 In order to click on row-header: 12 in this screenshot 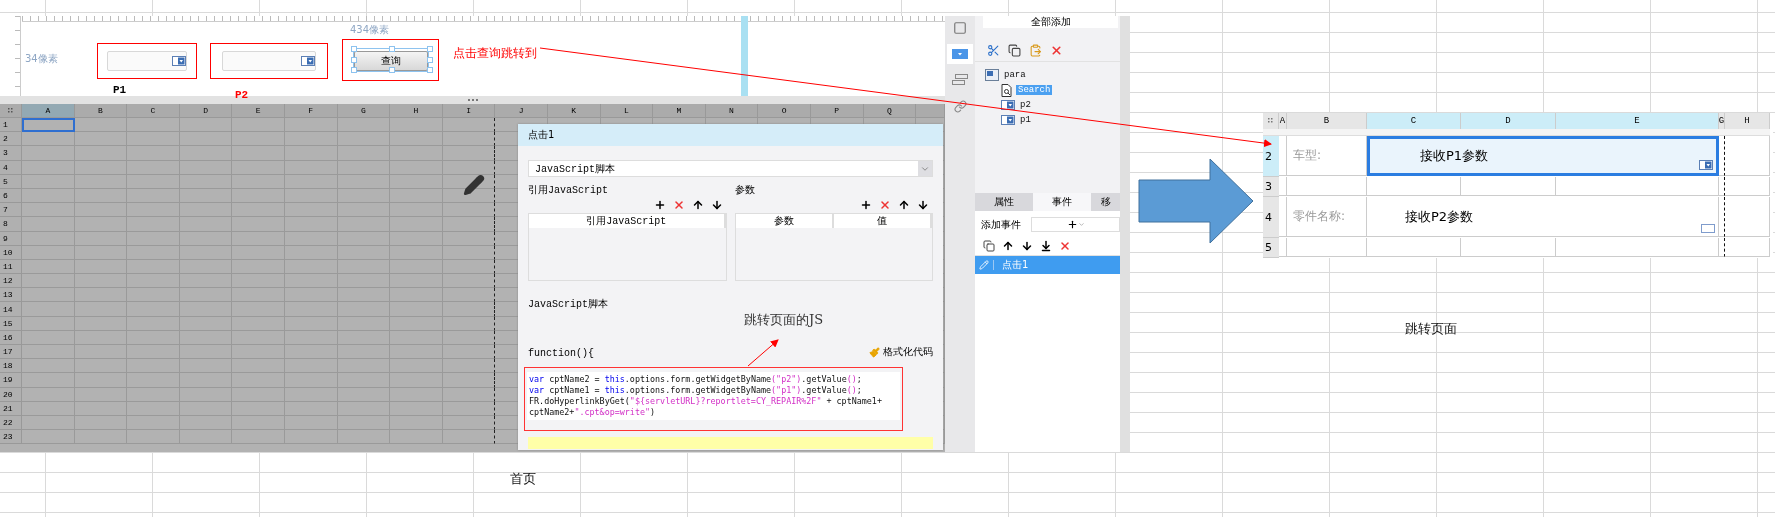, I will do `click(11, 281)`.